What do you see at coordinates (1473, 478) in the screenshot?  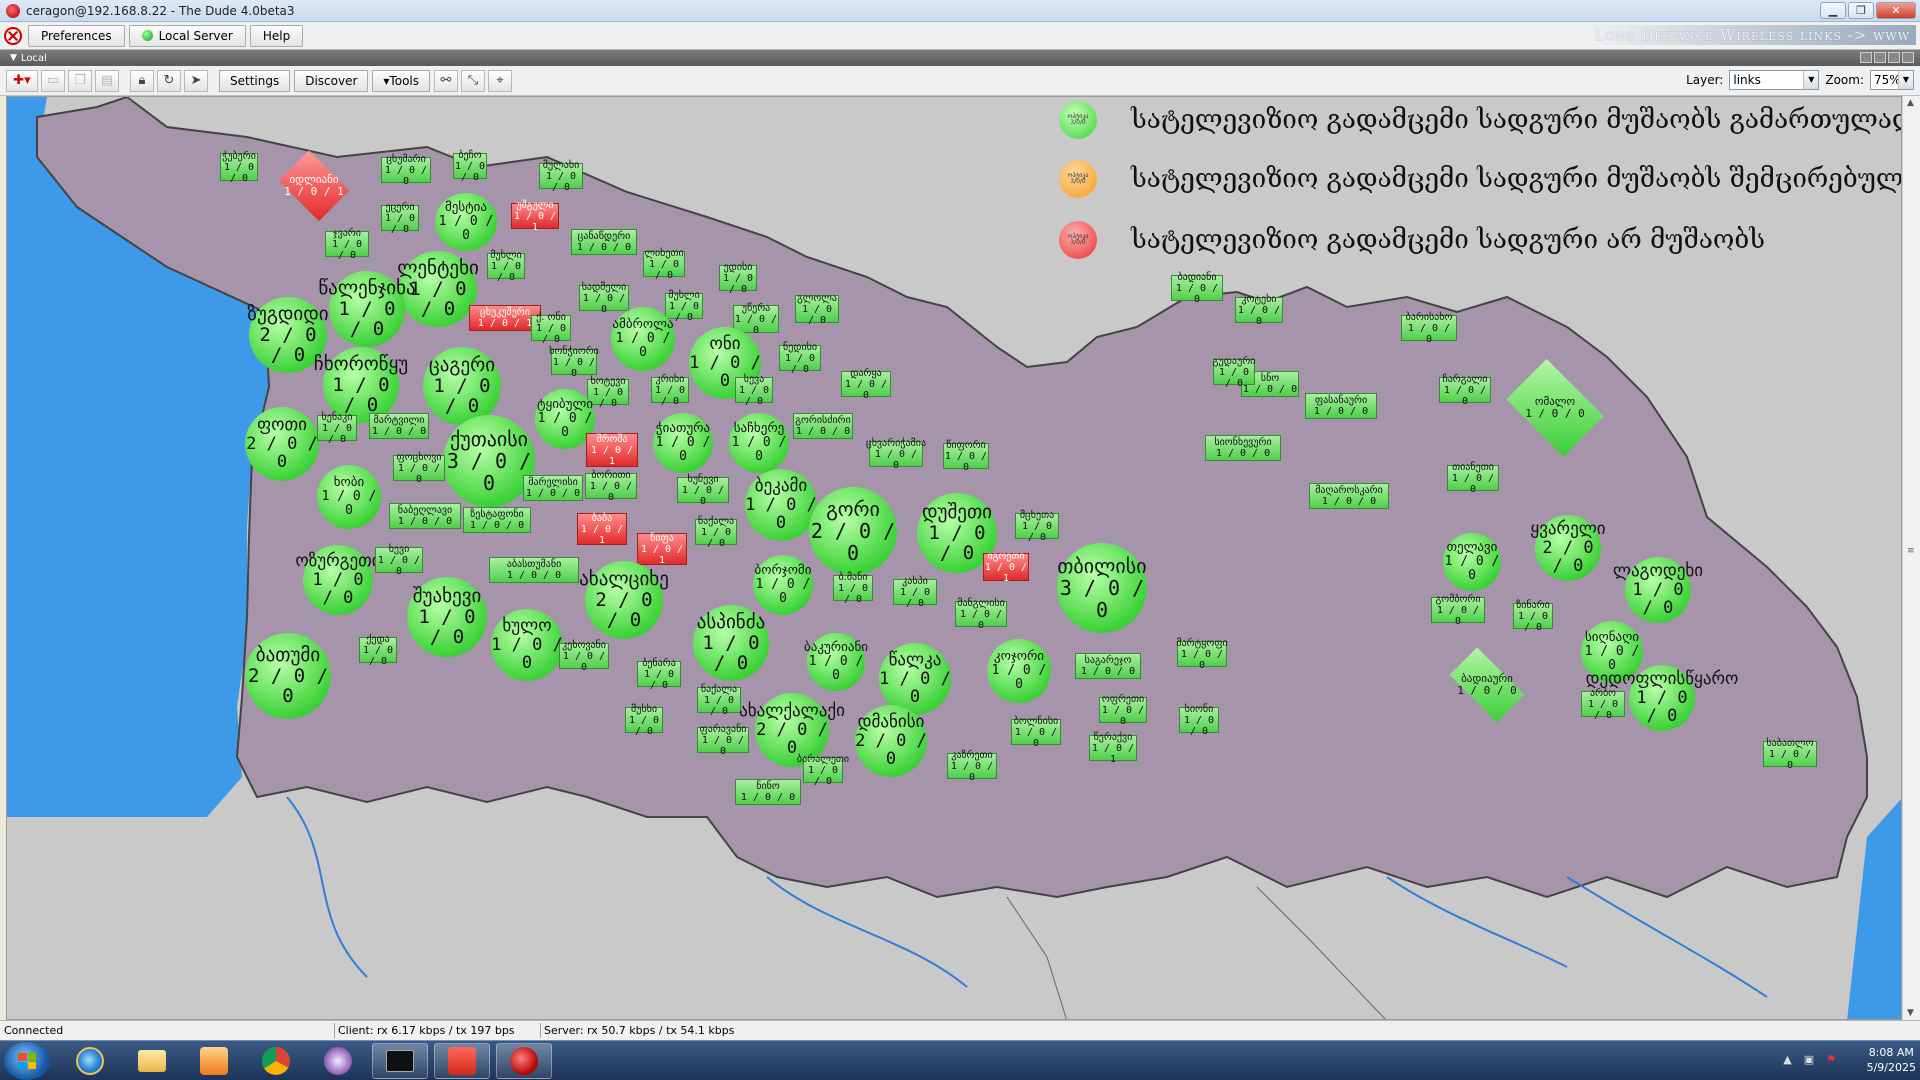 I see `device-node: თიანეთი 1 / 0 / 0` at bounding box center [1473, 478].